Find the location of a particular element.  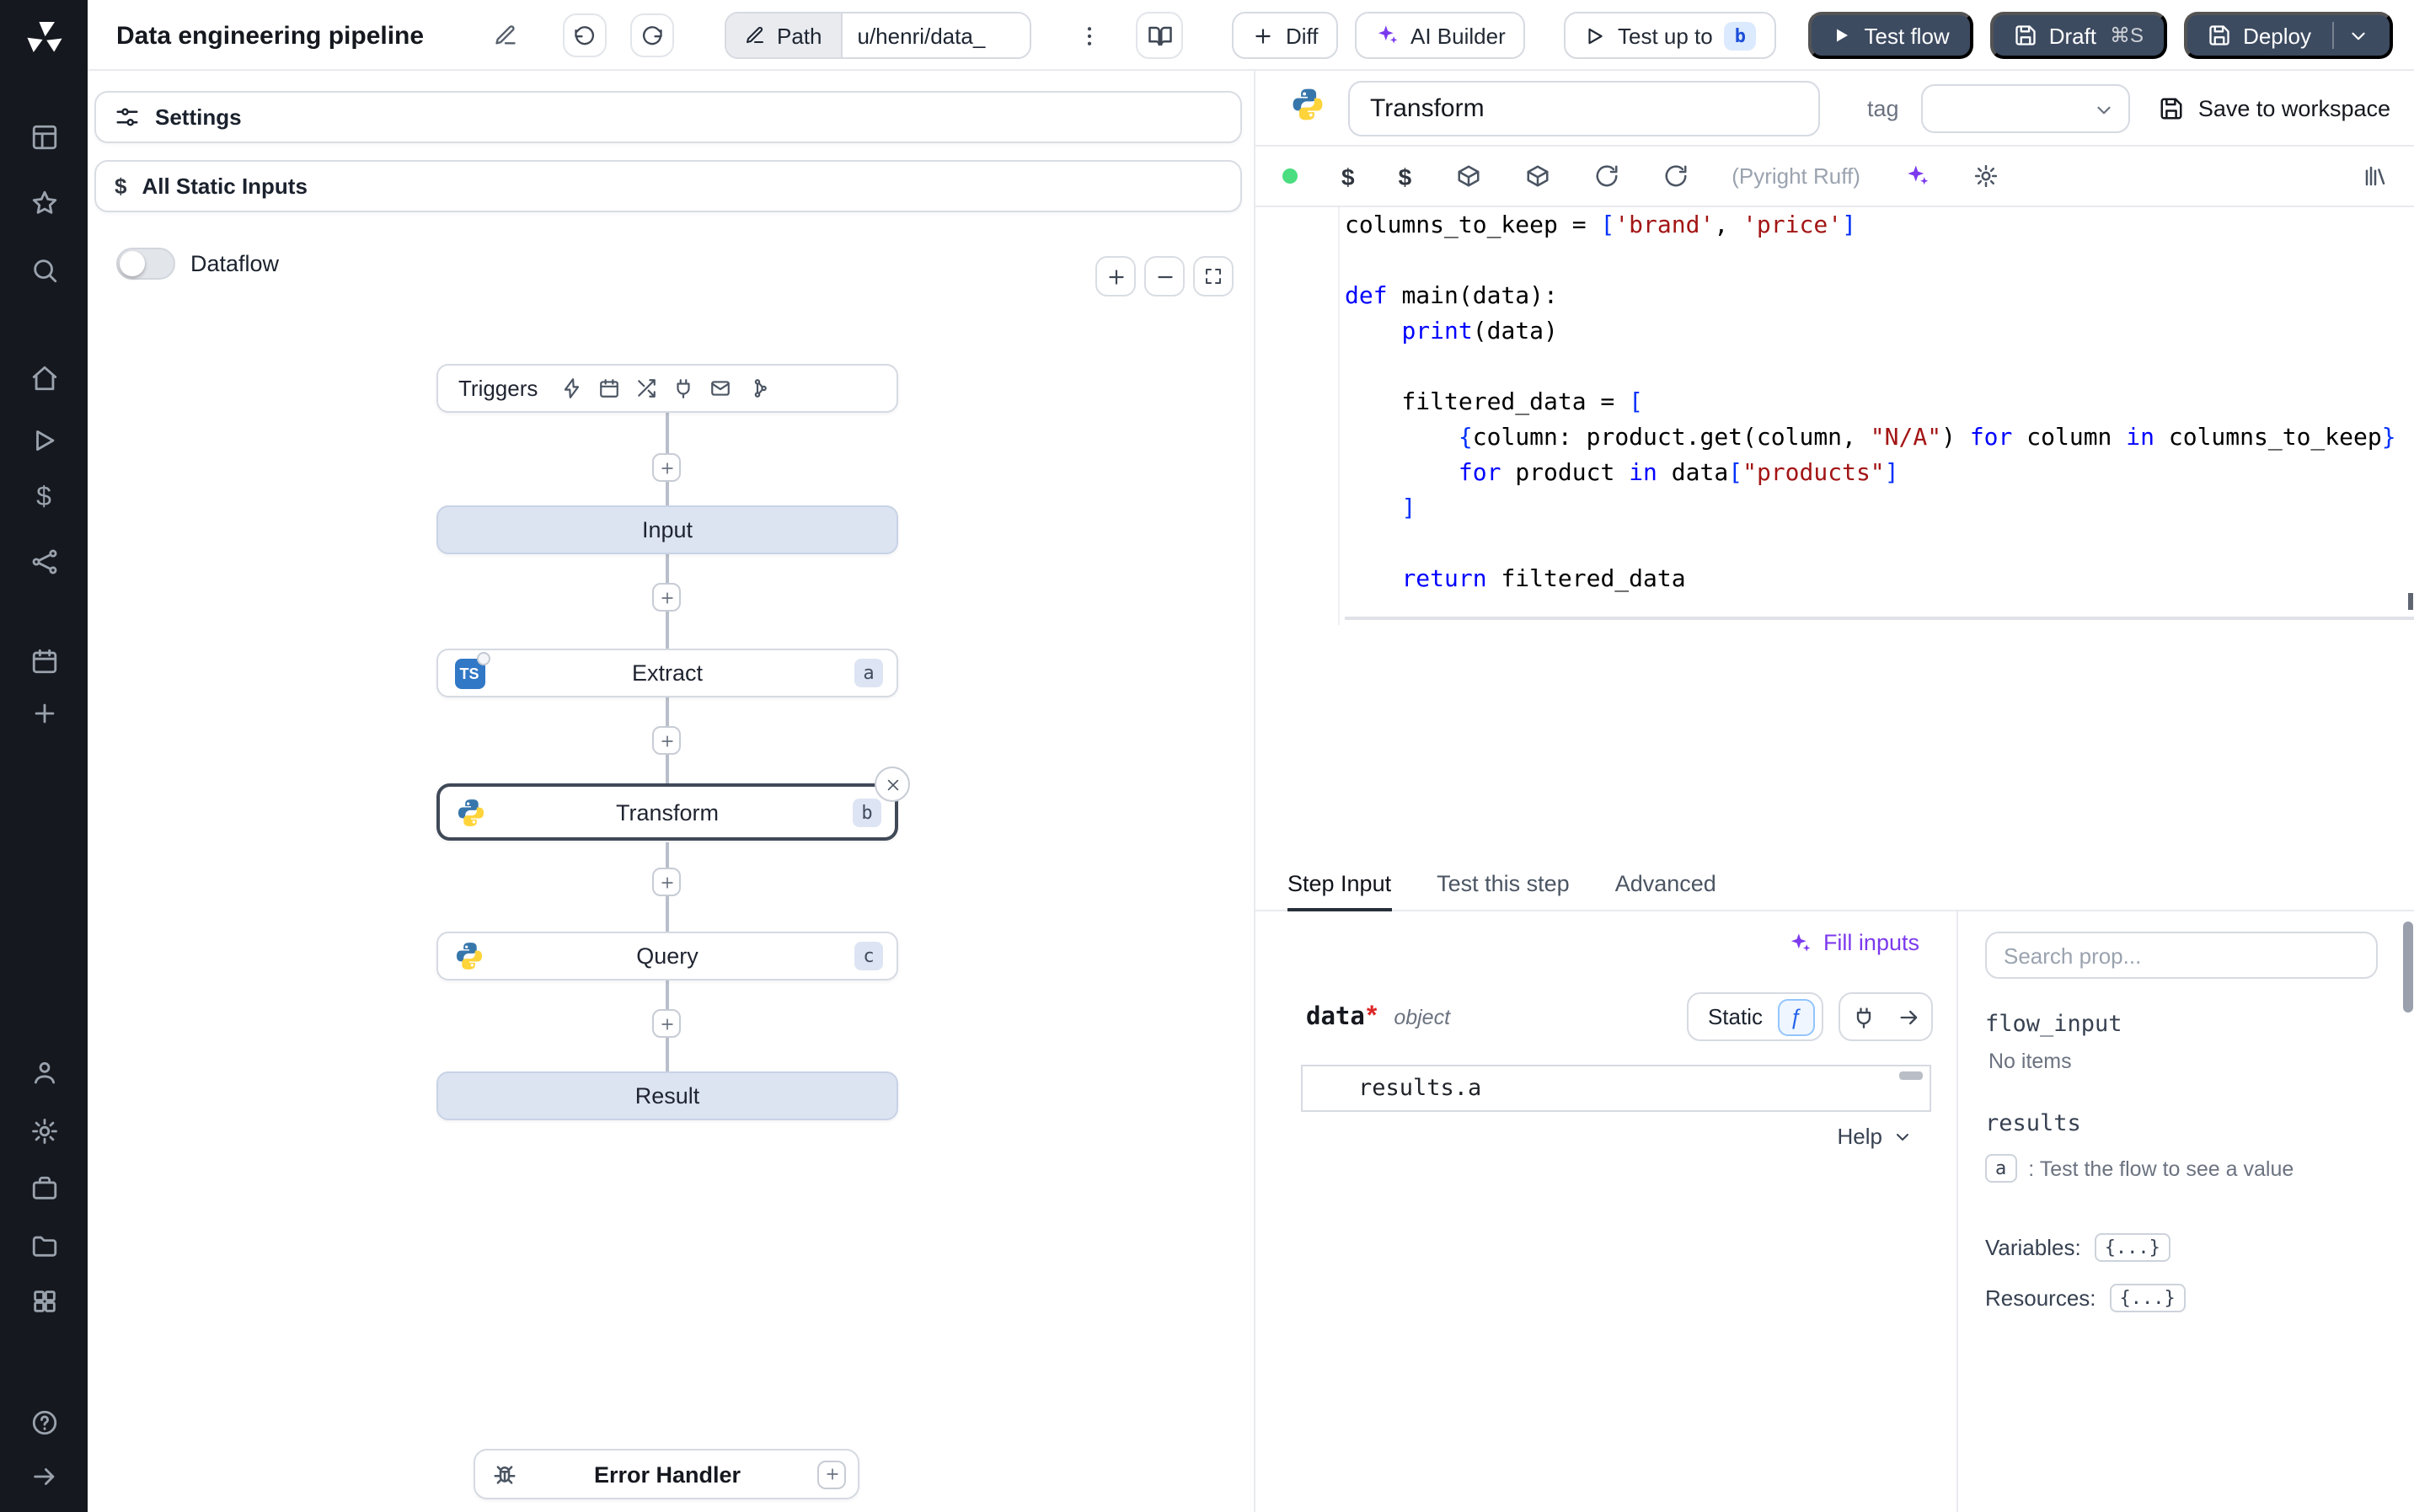

result-key-badge: a is located at coordinates (2001, 1168).